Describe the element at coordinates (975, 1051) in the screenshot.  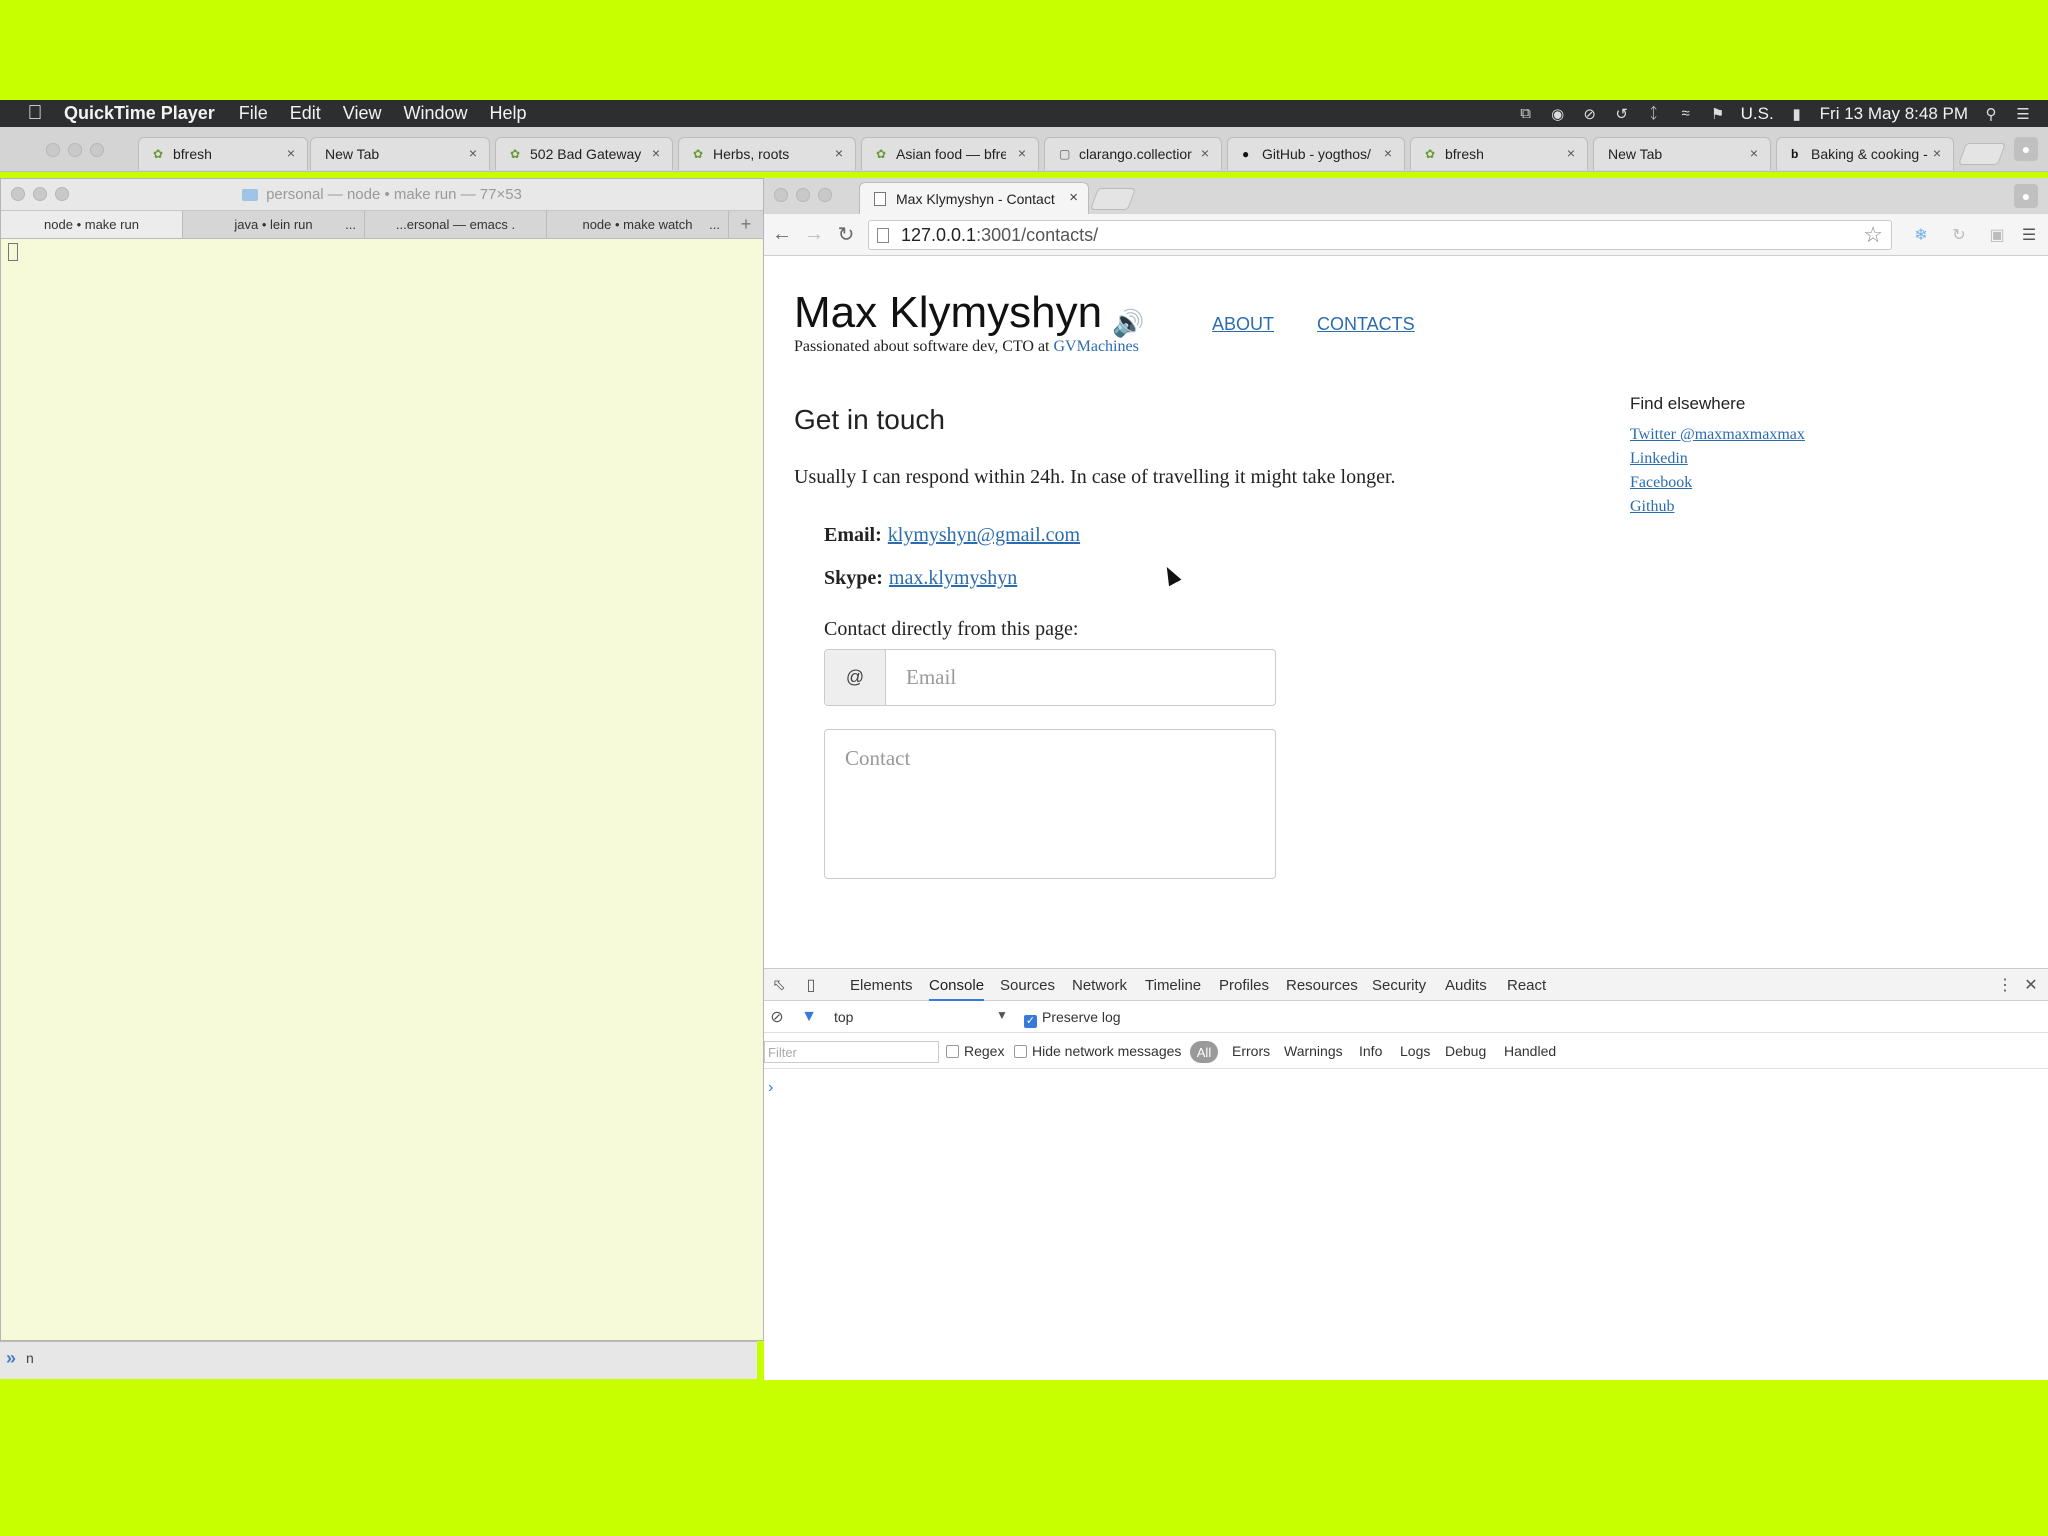
I see `regex-checkbox: Regex` at that location.